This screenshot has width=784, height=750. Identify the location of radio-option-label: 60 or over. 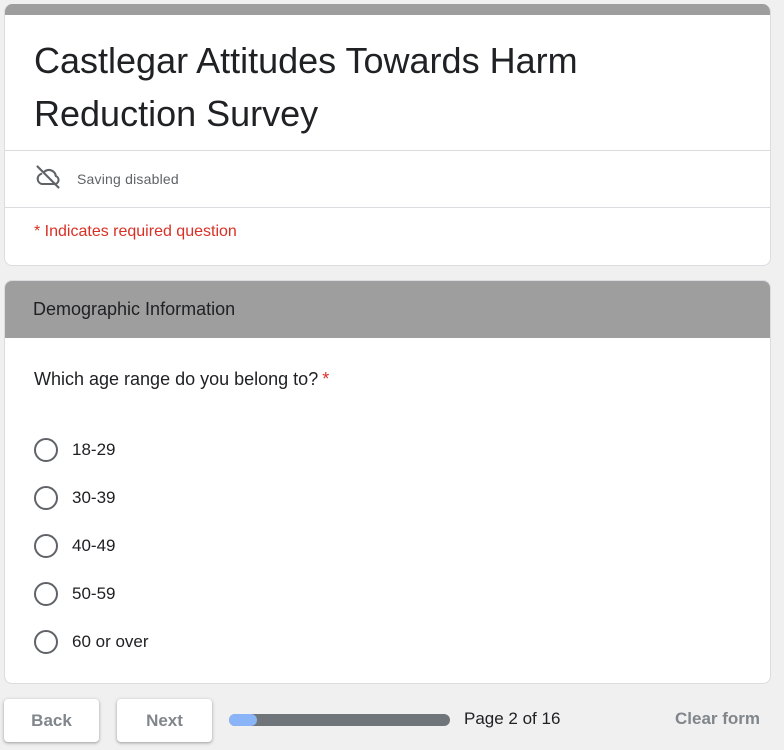
(110, 641).